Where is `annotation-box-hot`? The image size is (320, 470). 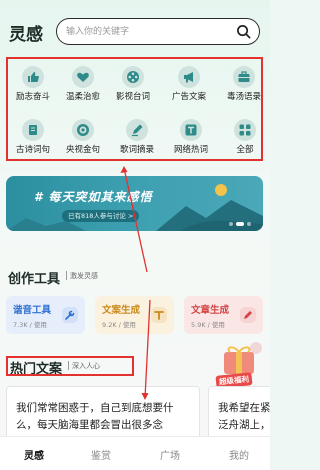
annotation-box-hot is located at coordinates (70, 366).